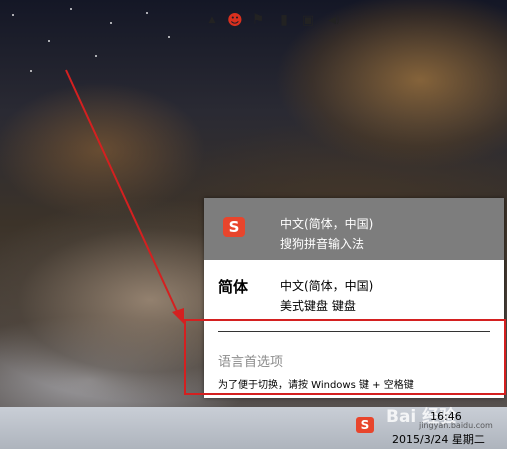 The height and width of the screenshot is (449, 507). Describe the element at coordinates (322, 244) in the screenshot. I see `ime-keyboard-label: 搜狗拼音输入法` at that location.